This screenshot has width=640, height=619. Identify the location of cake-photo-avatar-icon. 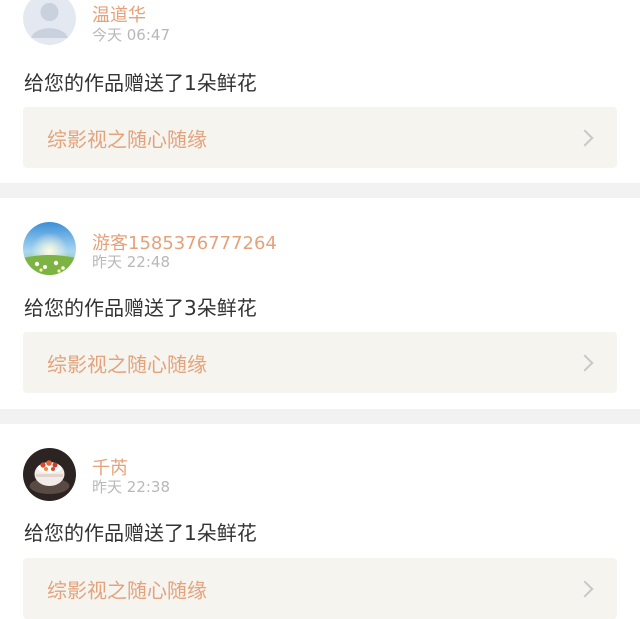
(49, 474).